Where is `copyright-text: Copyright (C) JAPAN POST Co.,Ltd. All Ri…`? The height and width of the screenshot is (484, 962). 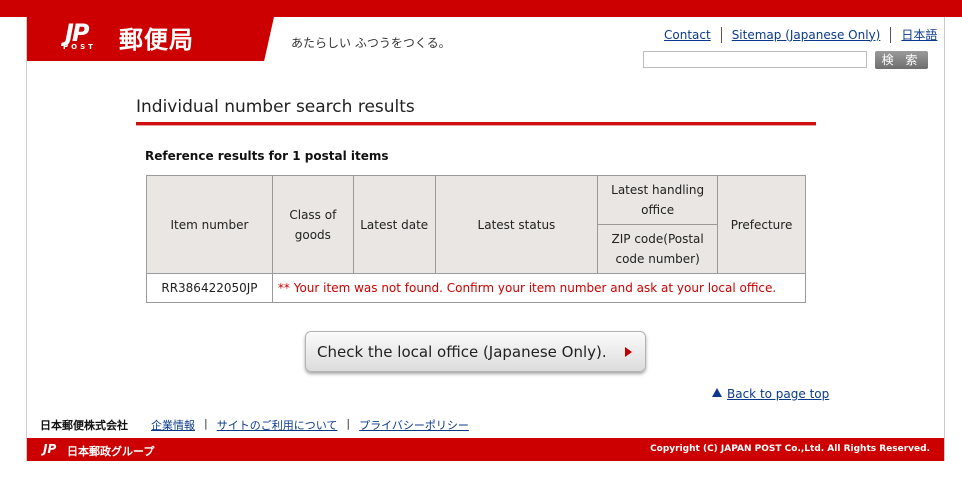
copyright-text: Copyright (C) JAPAN POST Co.,Ltd. All Ri… is located at coordinates (790, 449).